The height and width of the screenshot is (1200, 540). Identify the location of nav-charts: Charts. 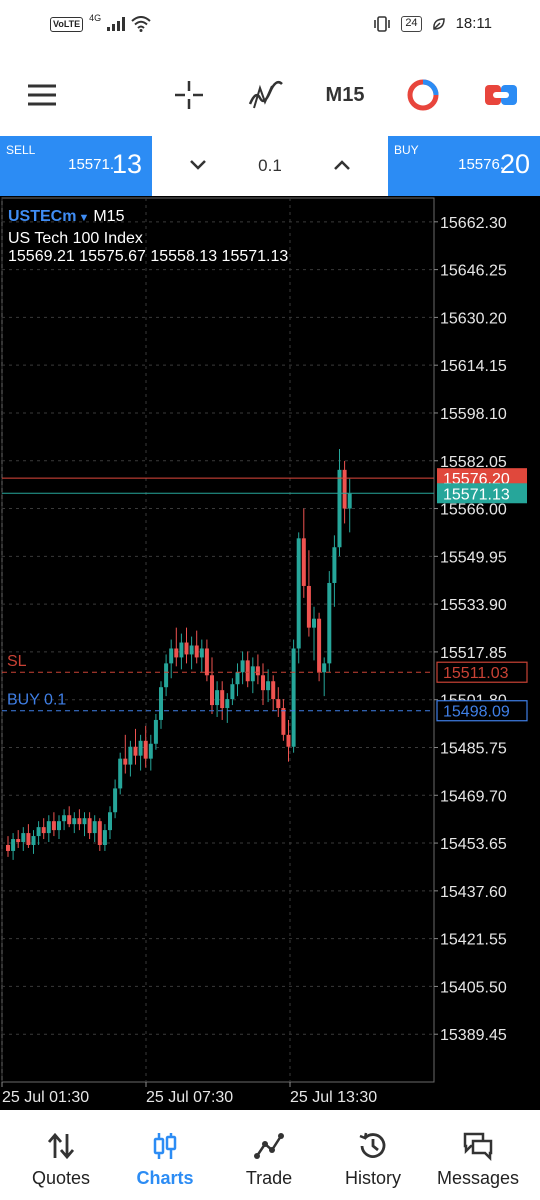
(165, 1155).